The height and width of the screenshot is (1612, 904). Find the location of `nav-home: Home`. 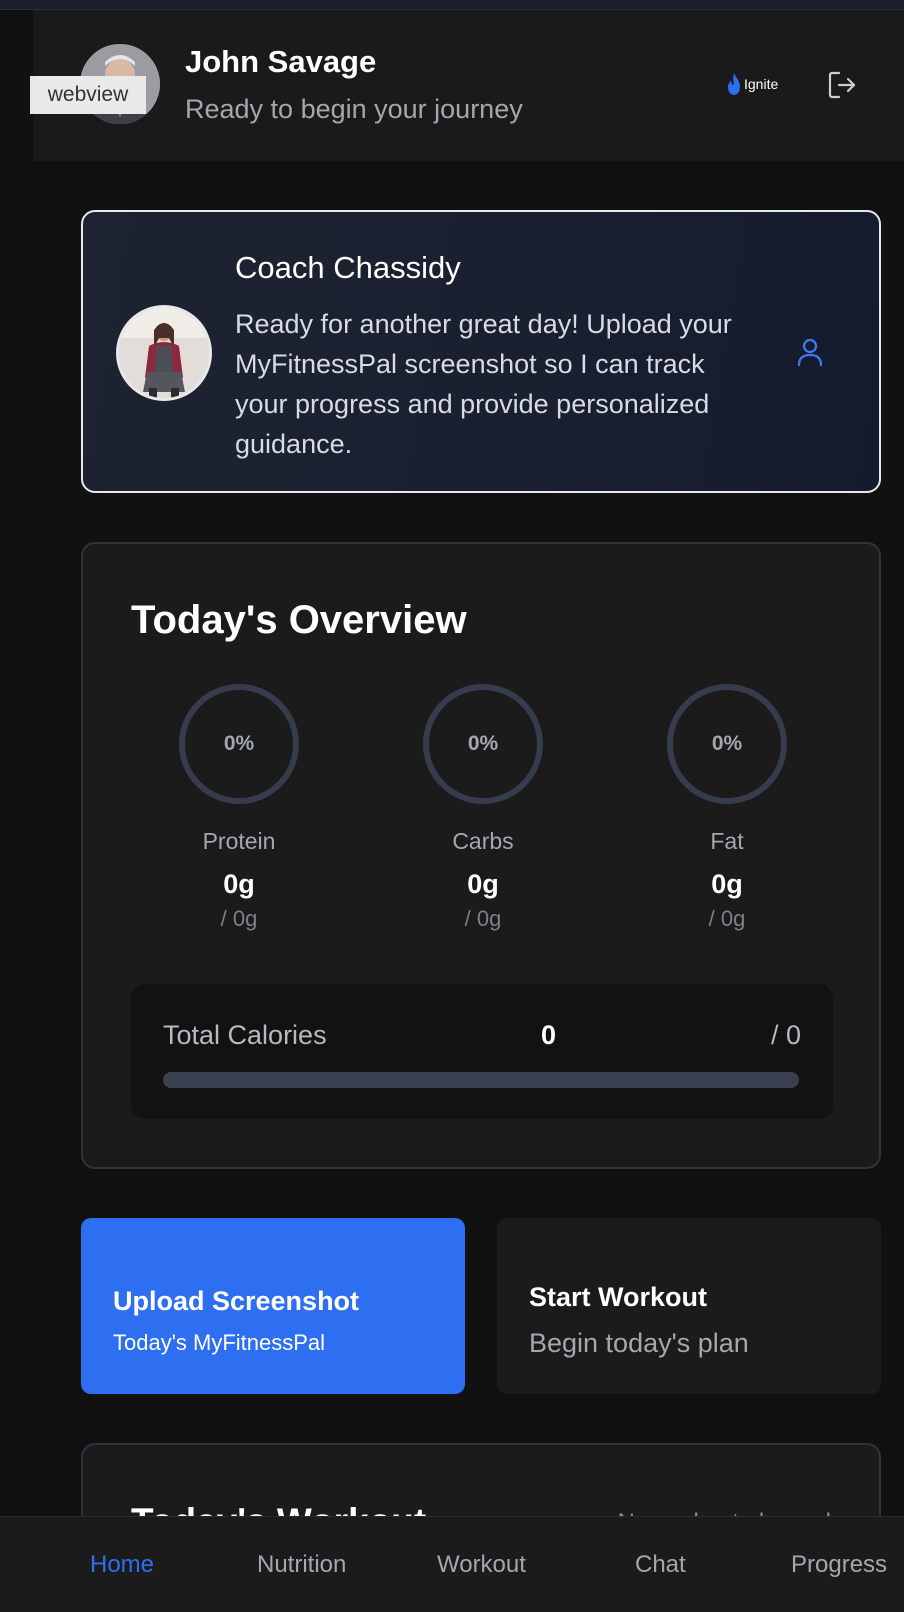

nav-home: Home is located at coordinates (122, 1565).